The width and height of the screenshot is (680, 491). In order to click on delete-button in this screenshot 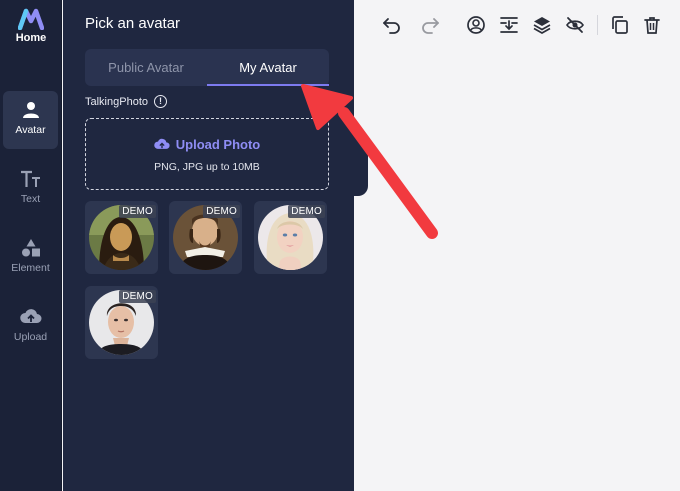, I will do `click(652, 25)`.